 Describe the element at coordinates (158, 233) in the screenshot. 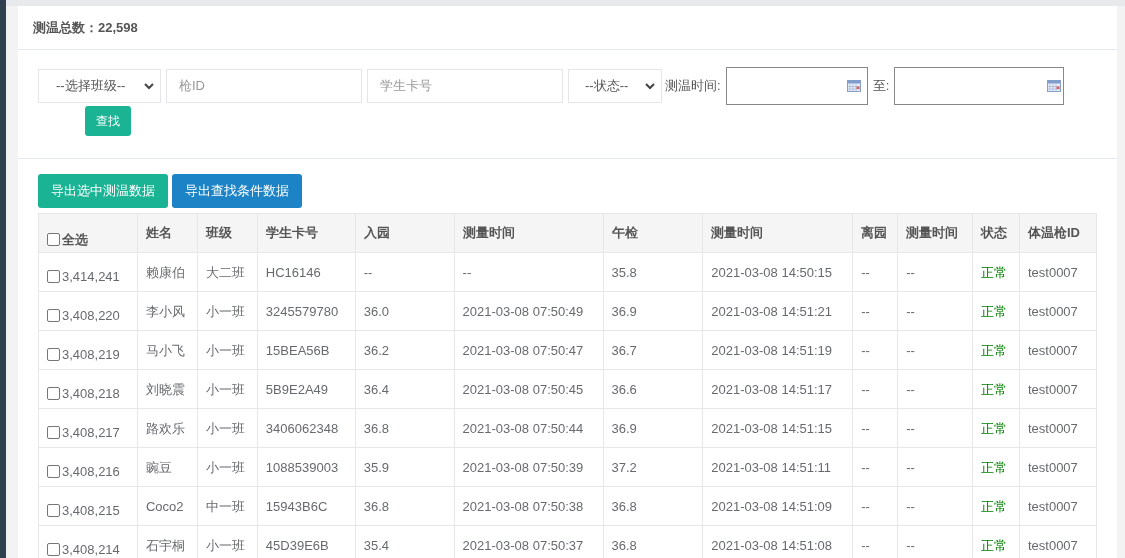

I see `column-header: 姓名` at that location.